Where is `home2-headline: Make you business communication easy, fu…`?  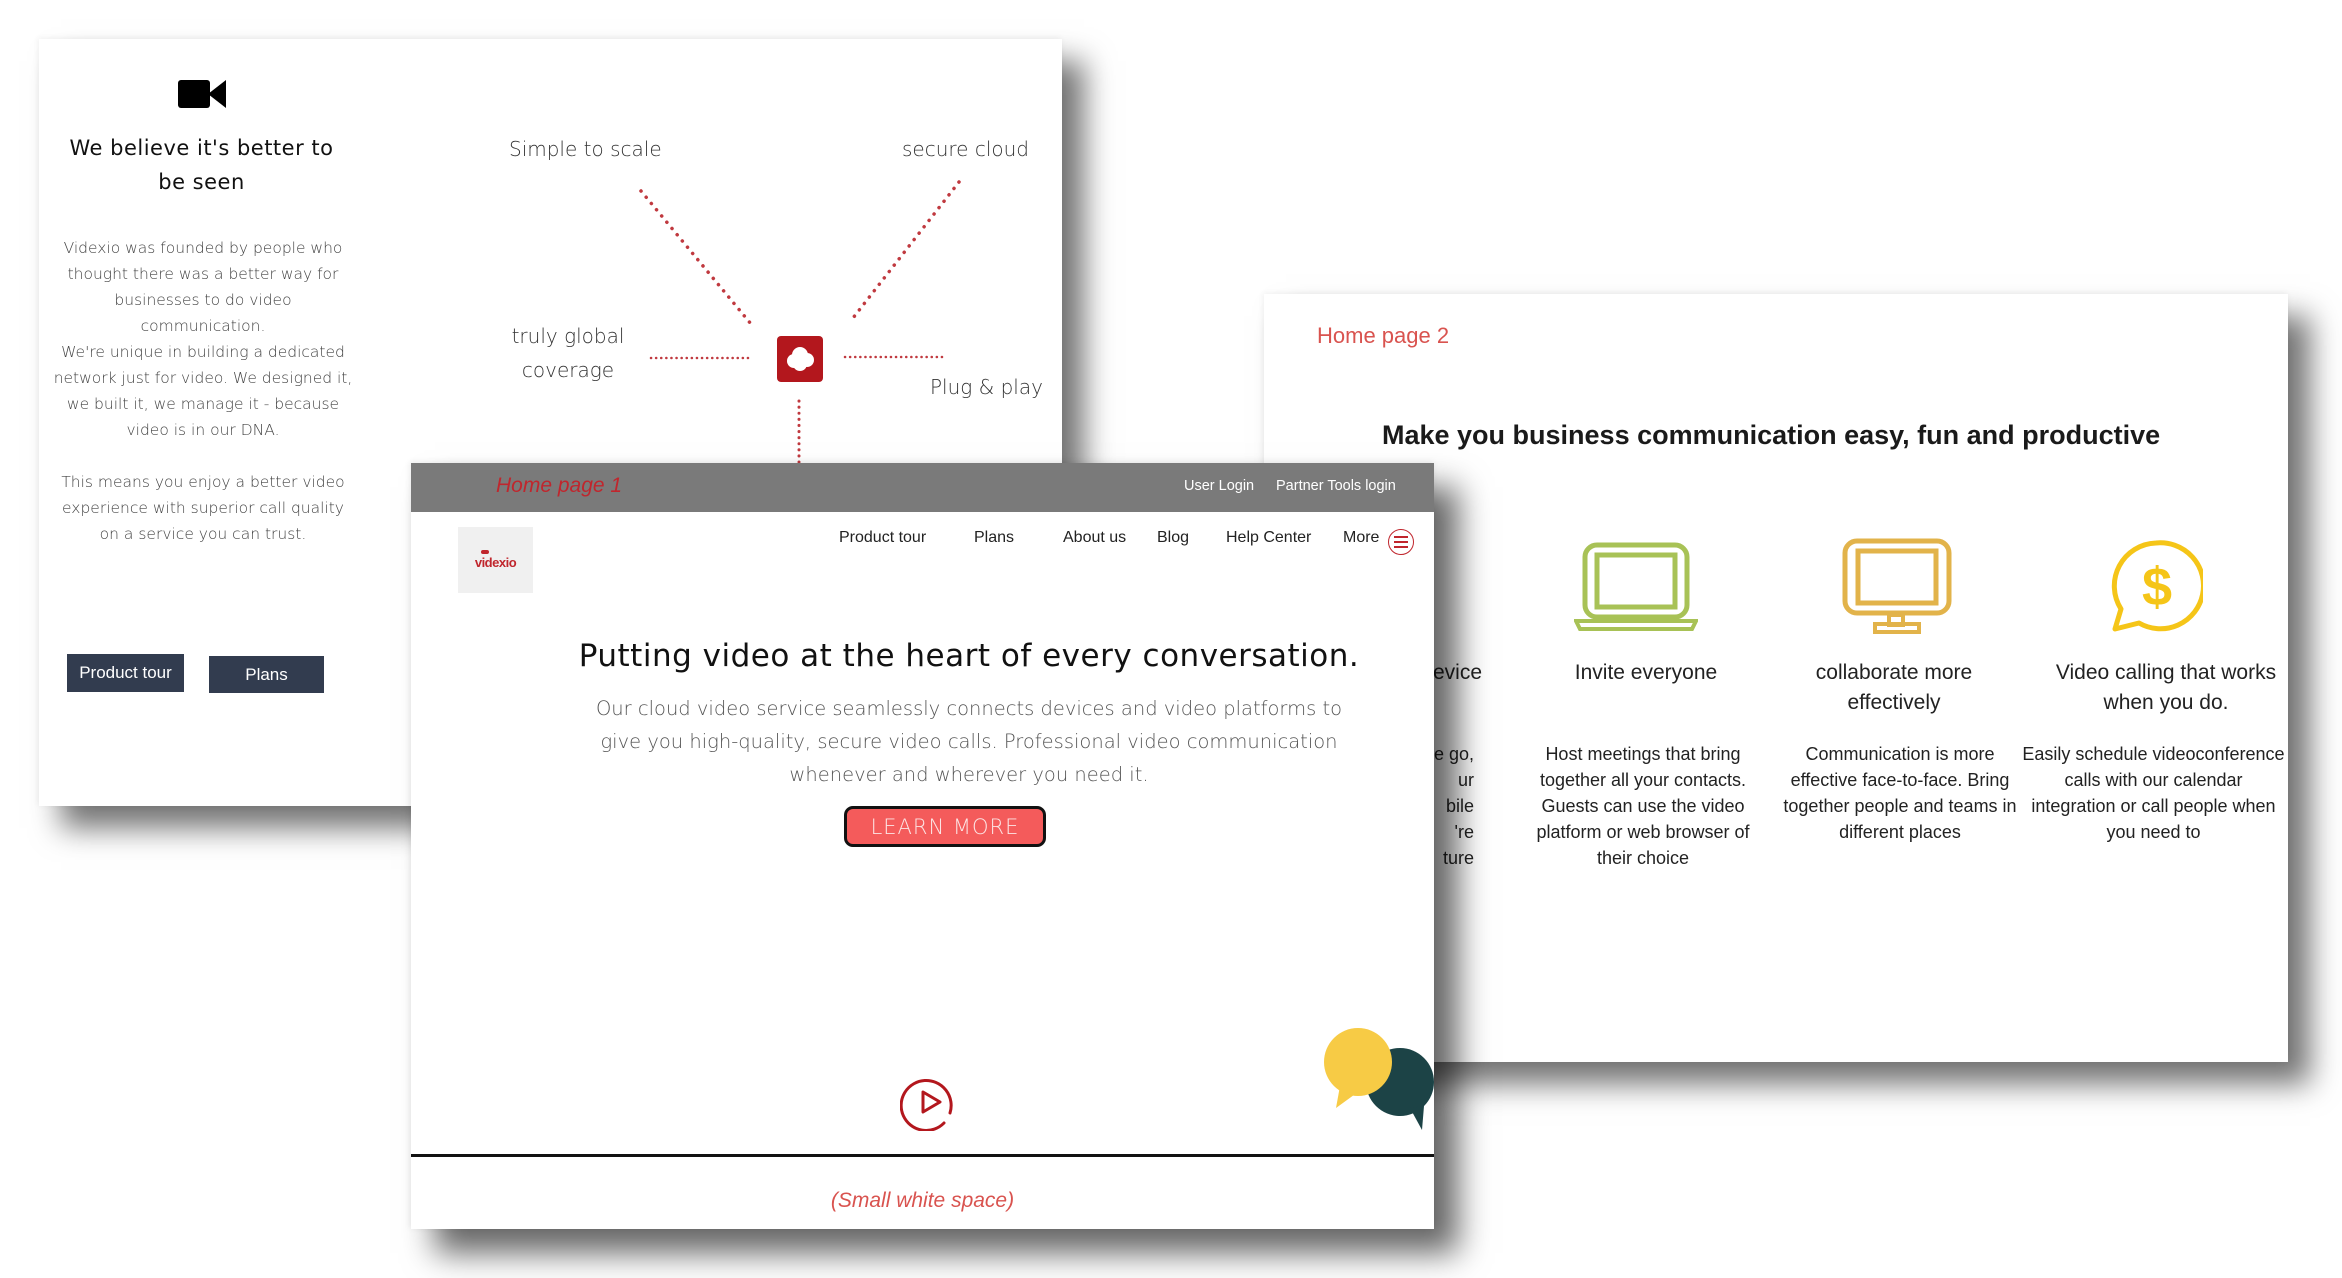
home2-headline: Make you business communication easy, fu… is located at coordinates (1771, 435).